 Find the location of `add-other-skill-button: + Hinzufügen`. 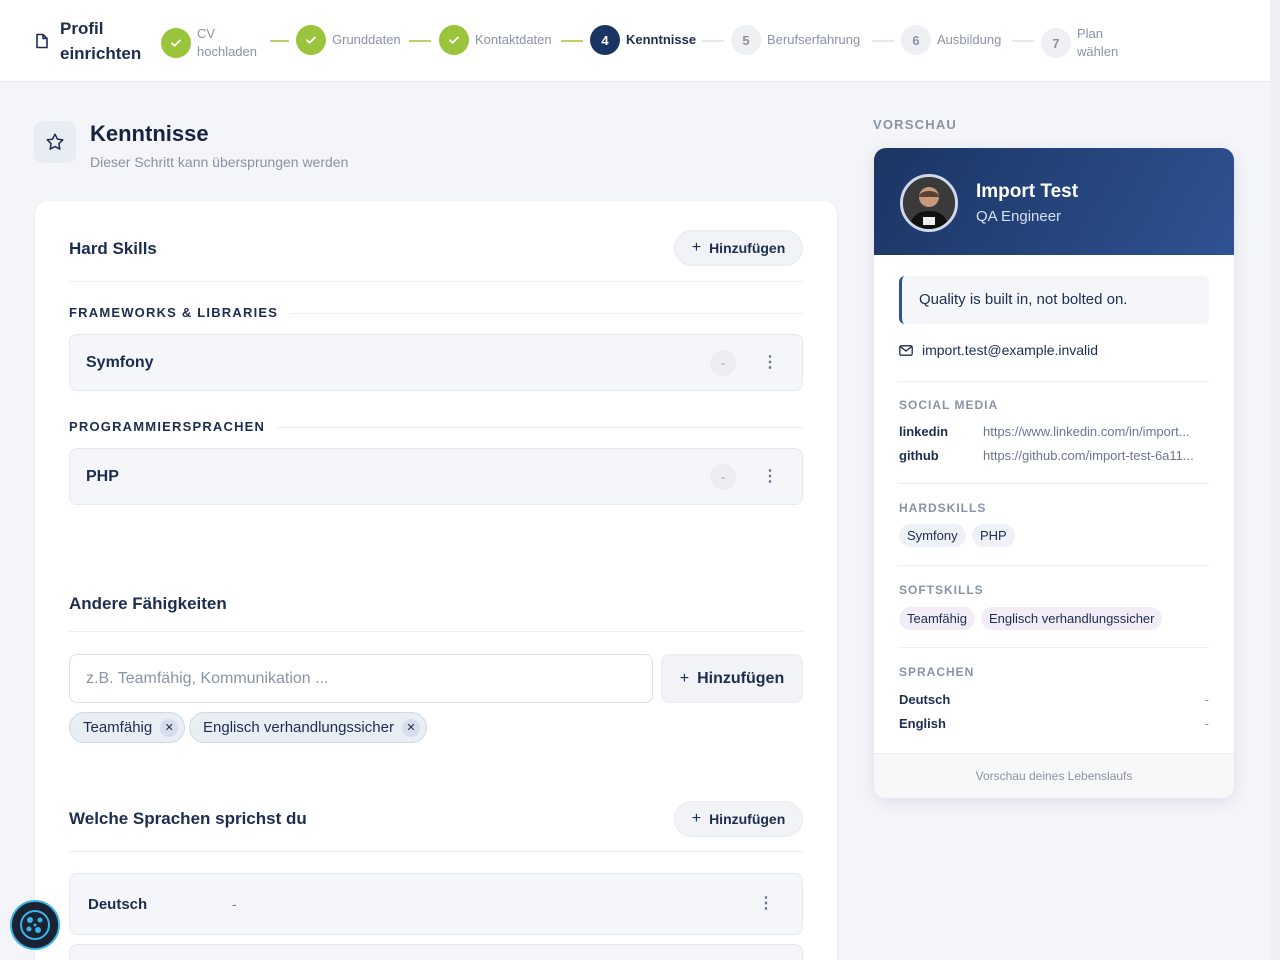

add-other-skill-button: + Hinzufügen is located at coordinates (732, 678).